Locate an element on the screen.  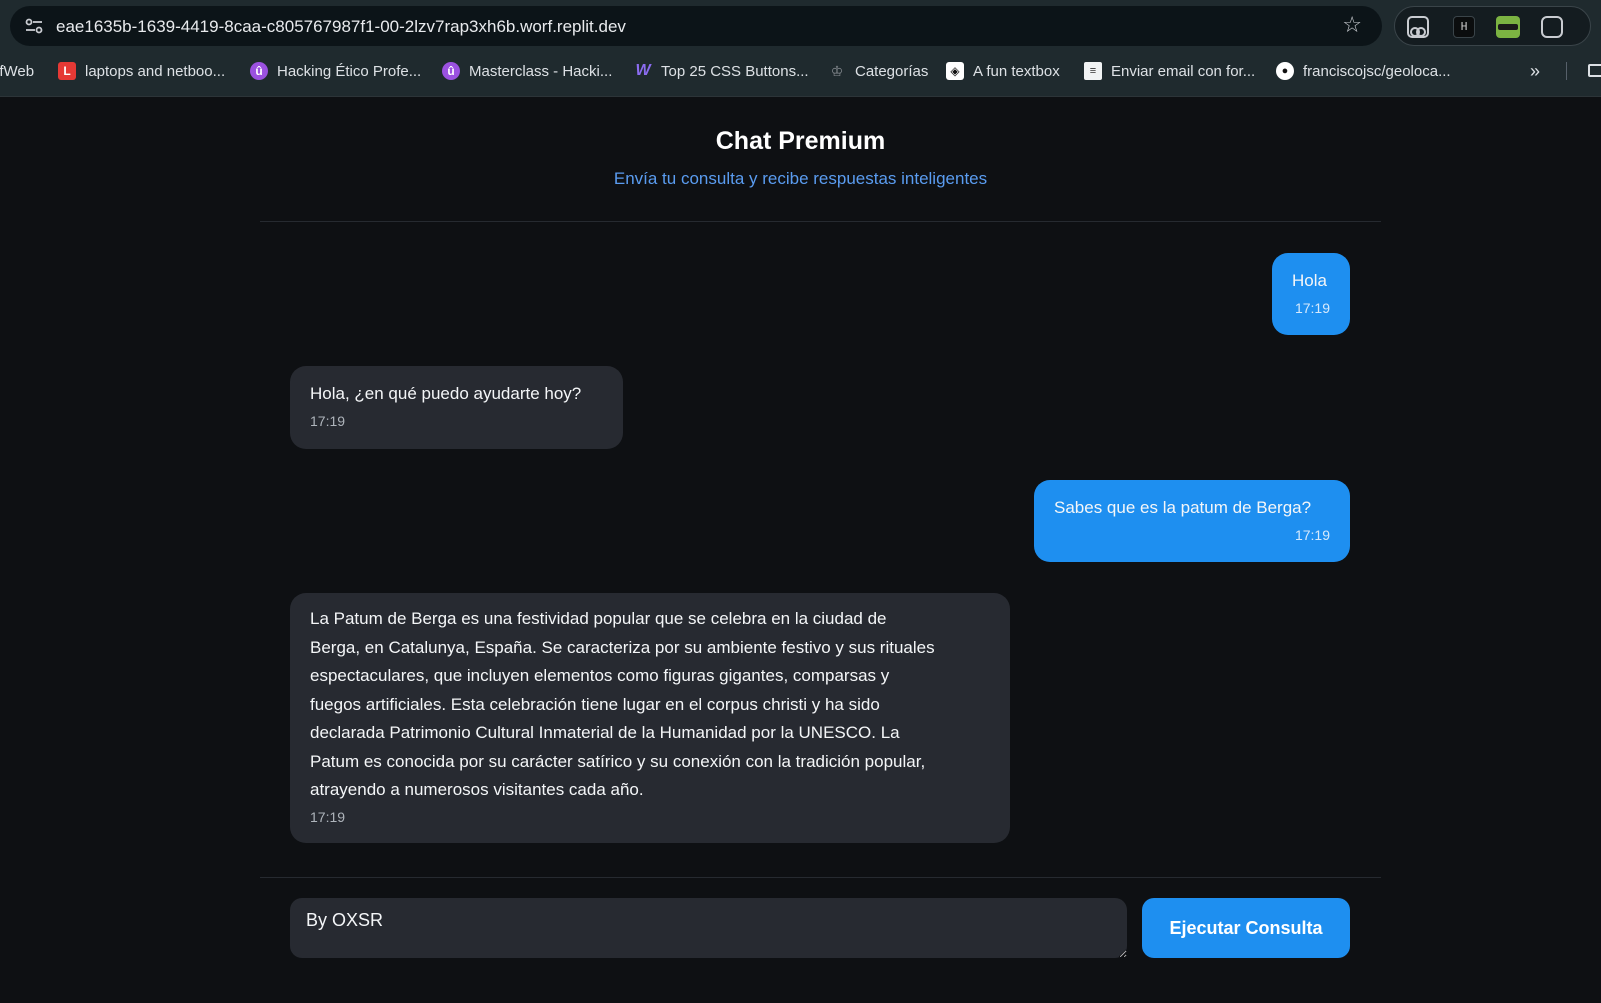
crown-icon: ♔ is located at coordinates (837, 70).